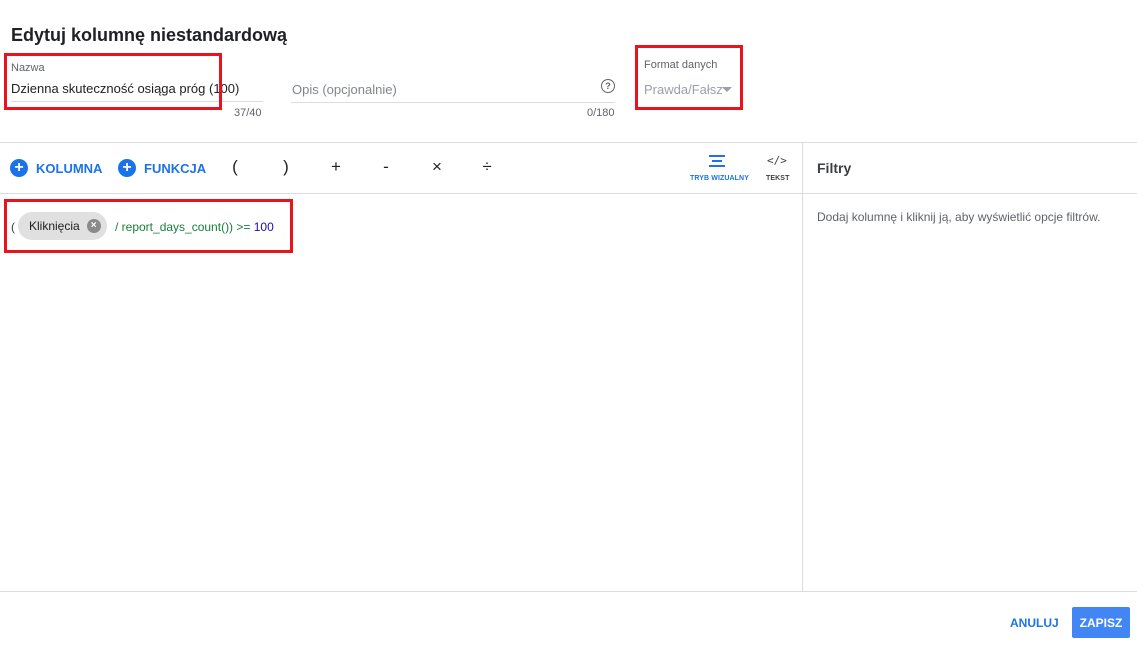 This screenshot has width=1137, height=647. I want to click on description-field-underline, so click(453, 102).